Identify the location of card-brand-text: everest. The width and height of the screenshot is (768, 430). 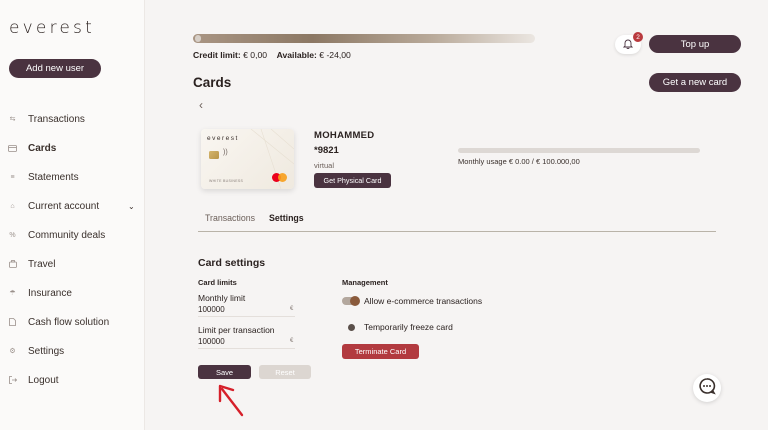
(223, 138).